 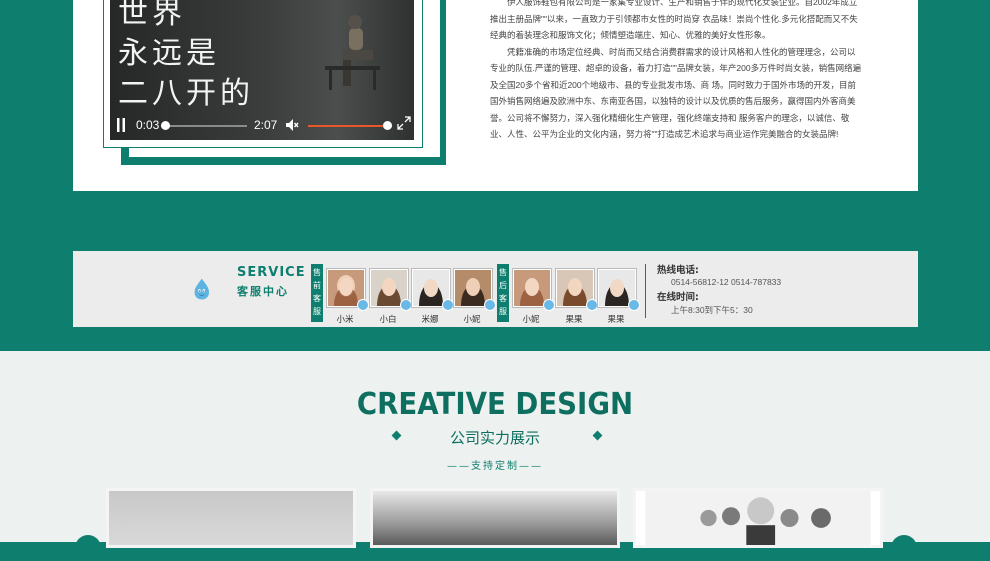 I want to click on service-mascot-icon, so click(x=201, y=289).